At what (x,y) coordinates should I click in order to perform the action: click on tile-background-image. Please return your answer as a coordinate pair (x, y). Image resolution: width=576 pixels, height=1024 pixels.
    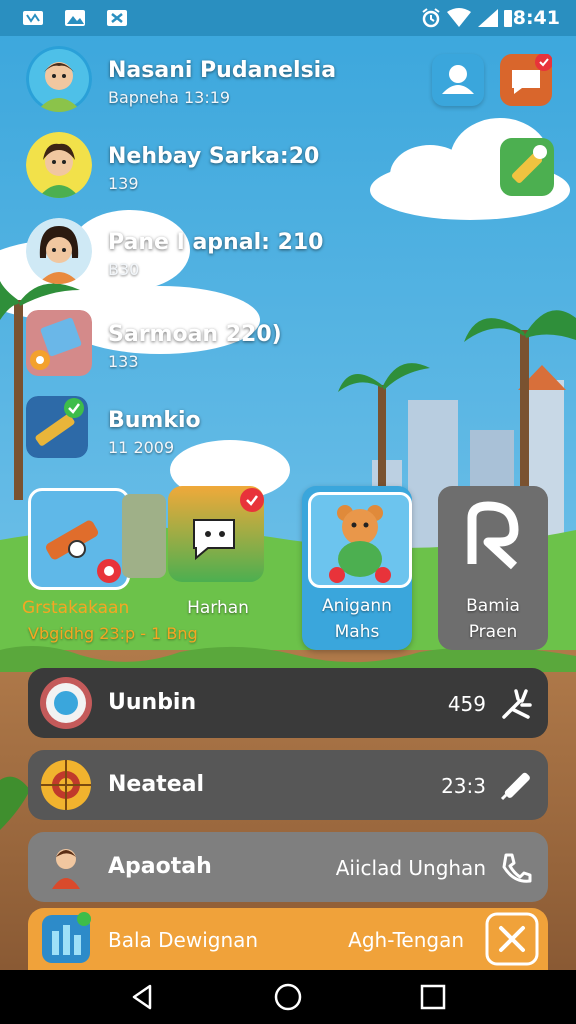
    Looking at the image, I should click on (144, 536).